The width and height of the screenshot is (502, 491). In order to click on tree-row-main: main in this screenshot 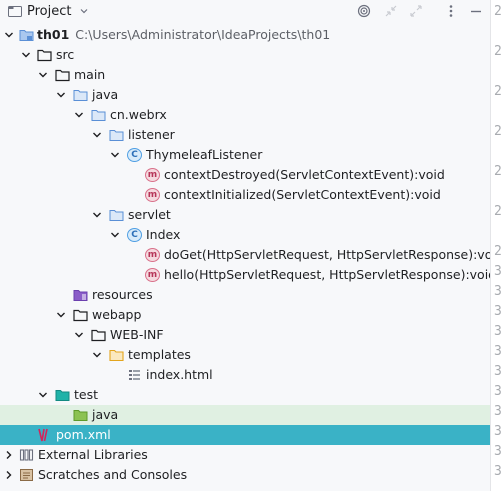, I will do `click(245, 75)`.